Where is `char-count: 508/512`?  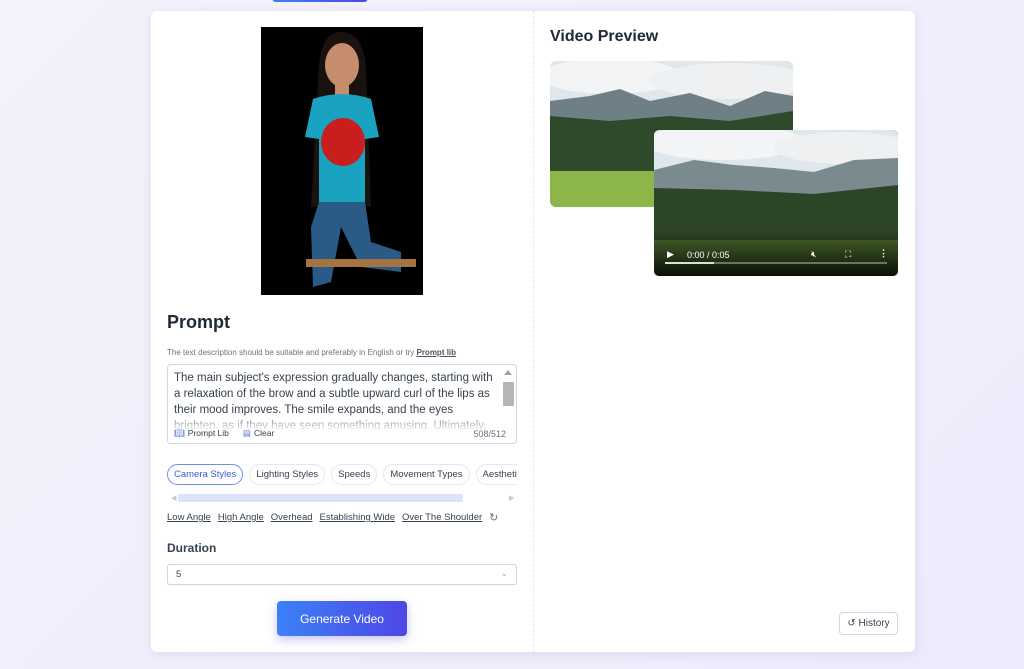 char-count: 508/512 is located at coordinates (489, 434).